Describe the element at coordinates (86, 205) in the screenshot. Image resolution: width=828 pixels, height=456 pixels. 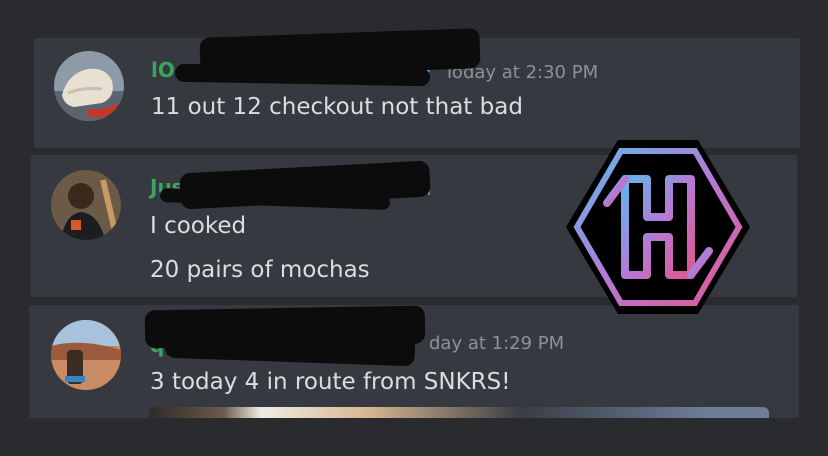
I see `person-avatar-icon` at that location.